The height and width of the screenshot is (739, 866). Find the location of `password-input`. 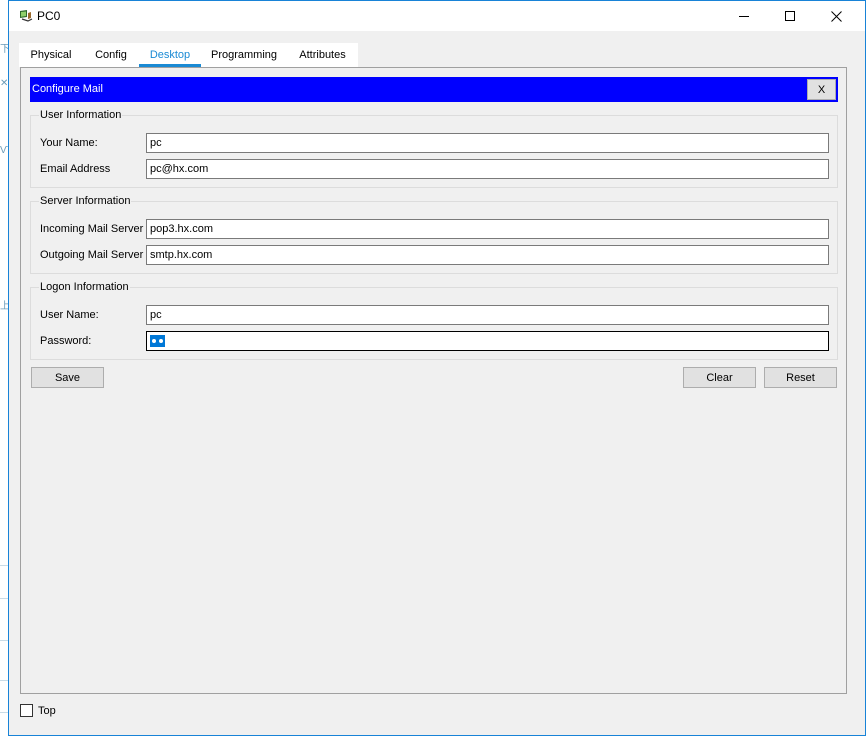

password-input is located at coordinates (487, 341).